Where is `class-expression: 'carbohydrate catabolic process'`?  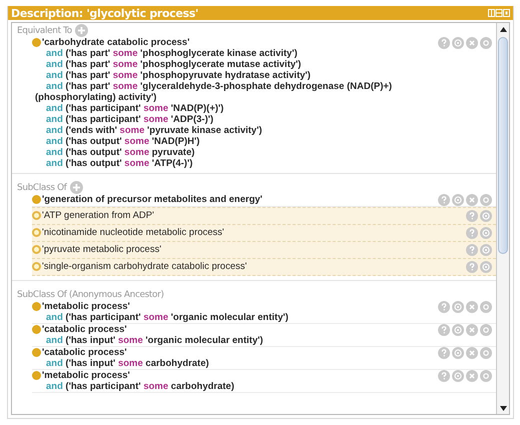 class-expression: 'carbohydrate catabolic process' is located at coordinates (116, 42).